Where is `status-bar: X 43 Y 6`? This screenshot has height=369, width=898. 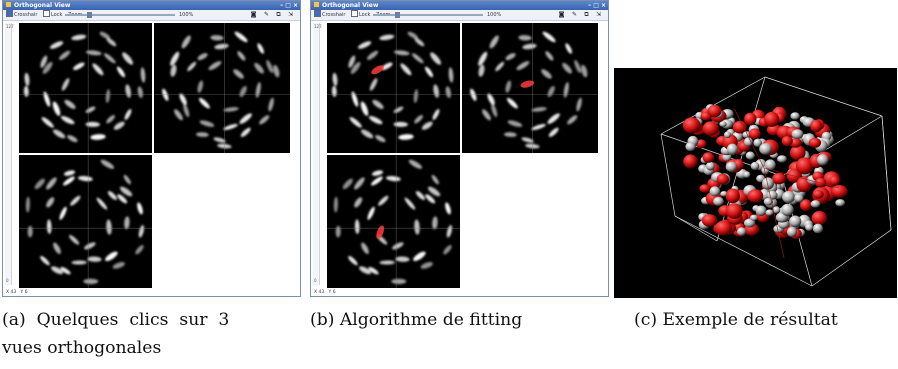
status-bar: X 43 Y 6 is located at coordinates (17, 292).